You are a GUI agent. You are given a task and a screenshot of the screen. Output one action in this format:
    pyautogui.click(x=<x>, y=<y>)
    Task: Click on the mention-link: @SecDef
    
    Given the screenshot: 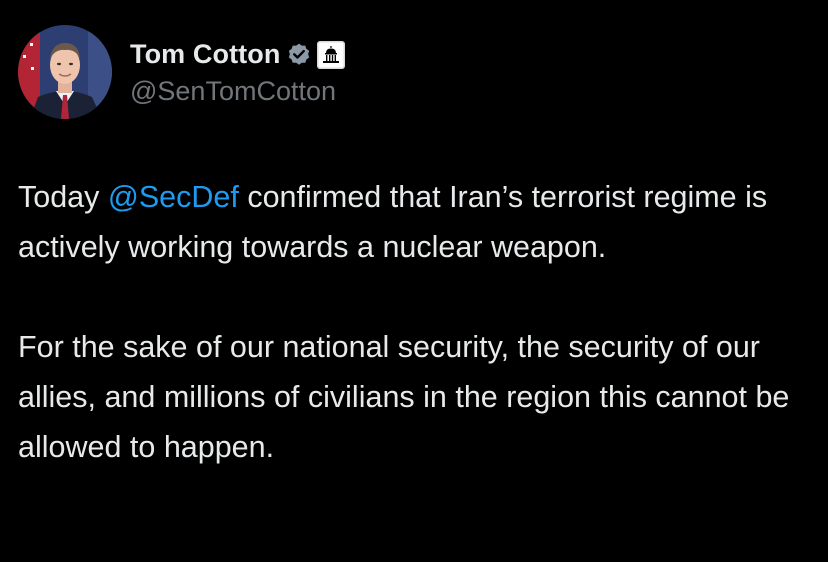 What is the action you would take?
    pyautogui.click(x=173, y=197)
    